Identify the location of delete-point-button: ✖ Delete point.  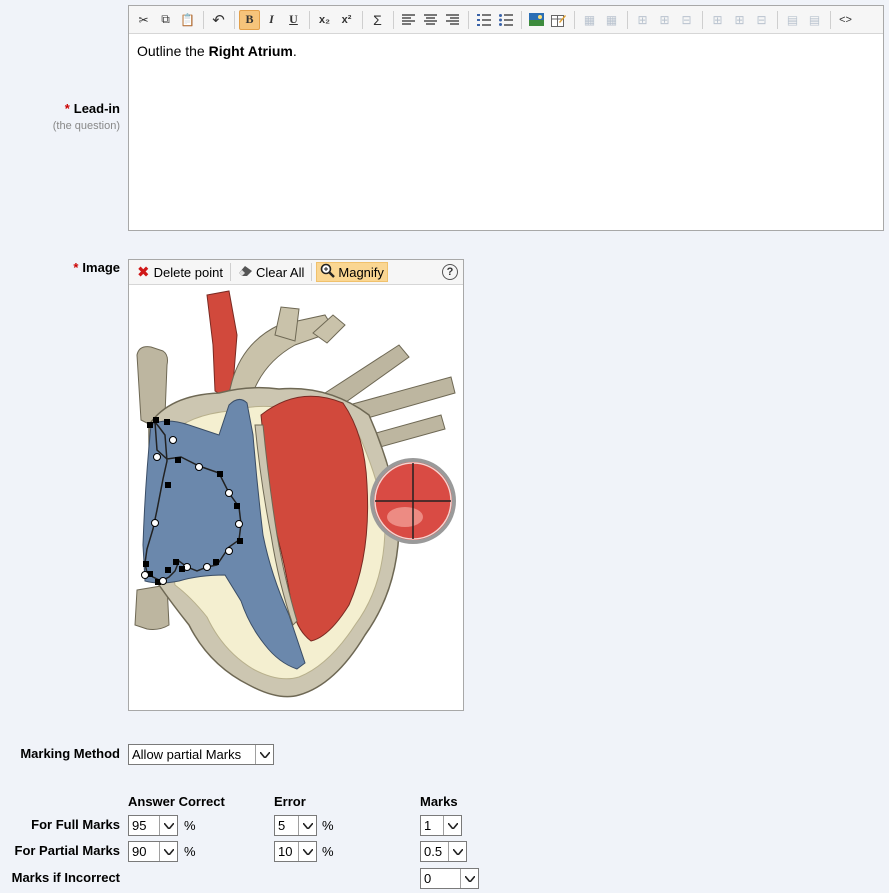
(180, 272).